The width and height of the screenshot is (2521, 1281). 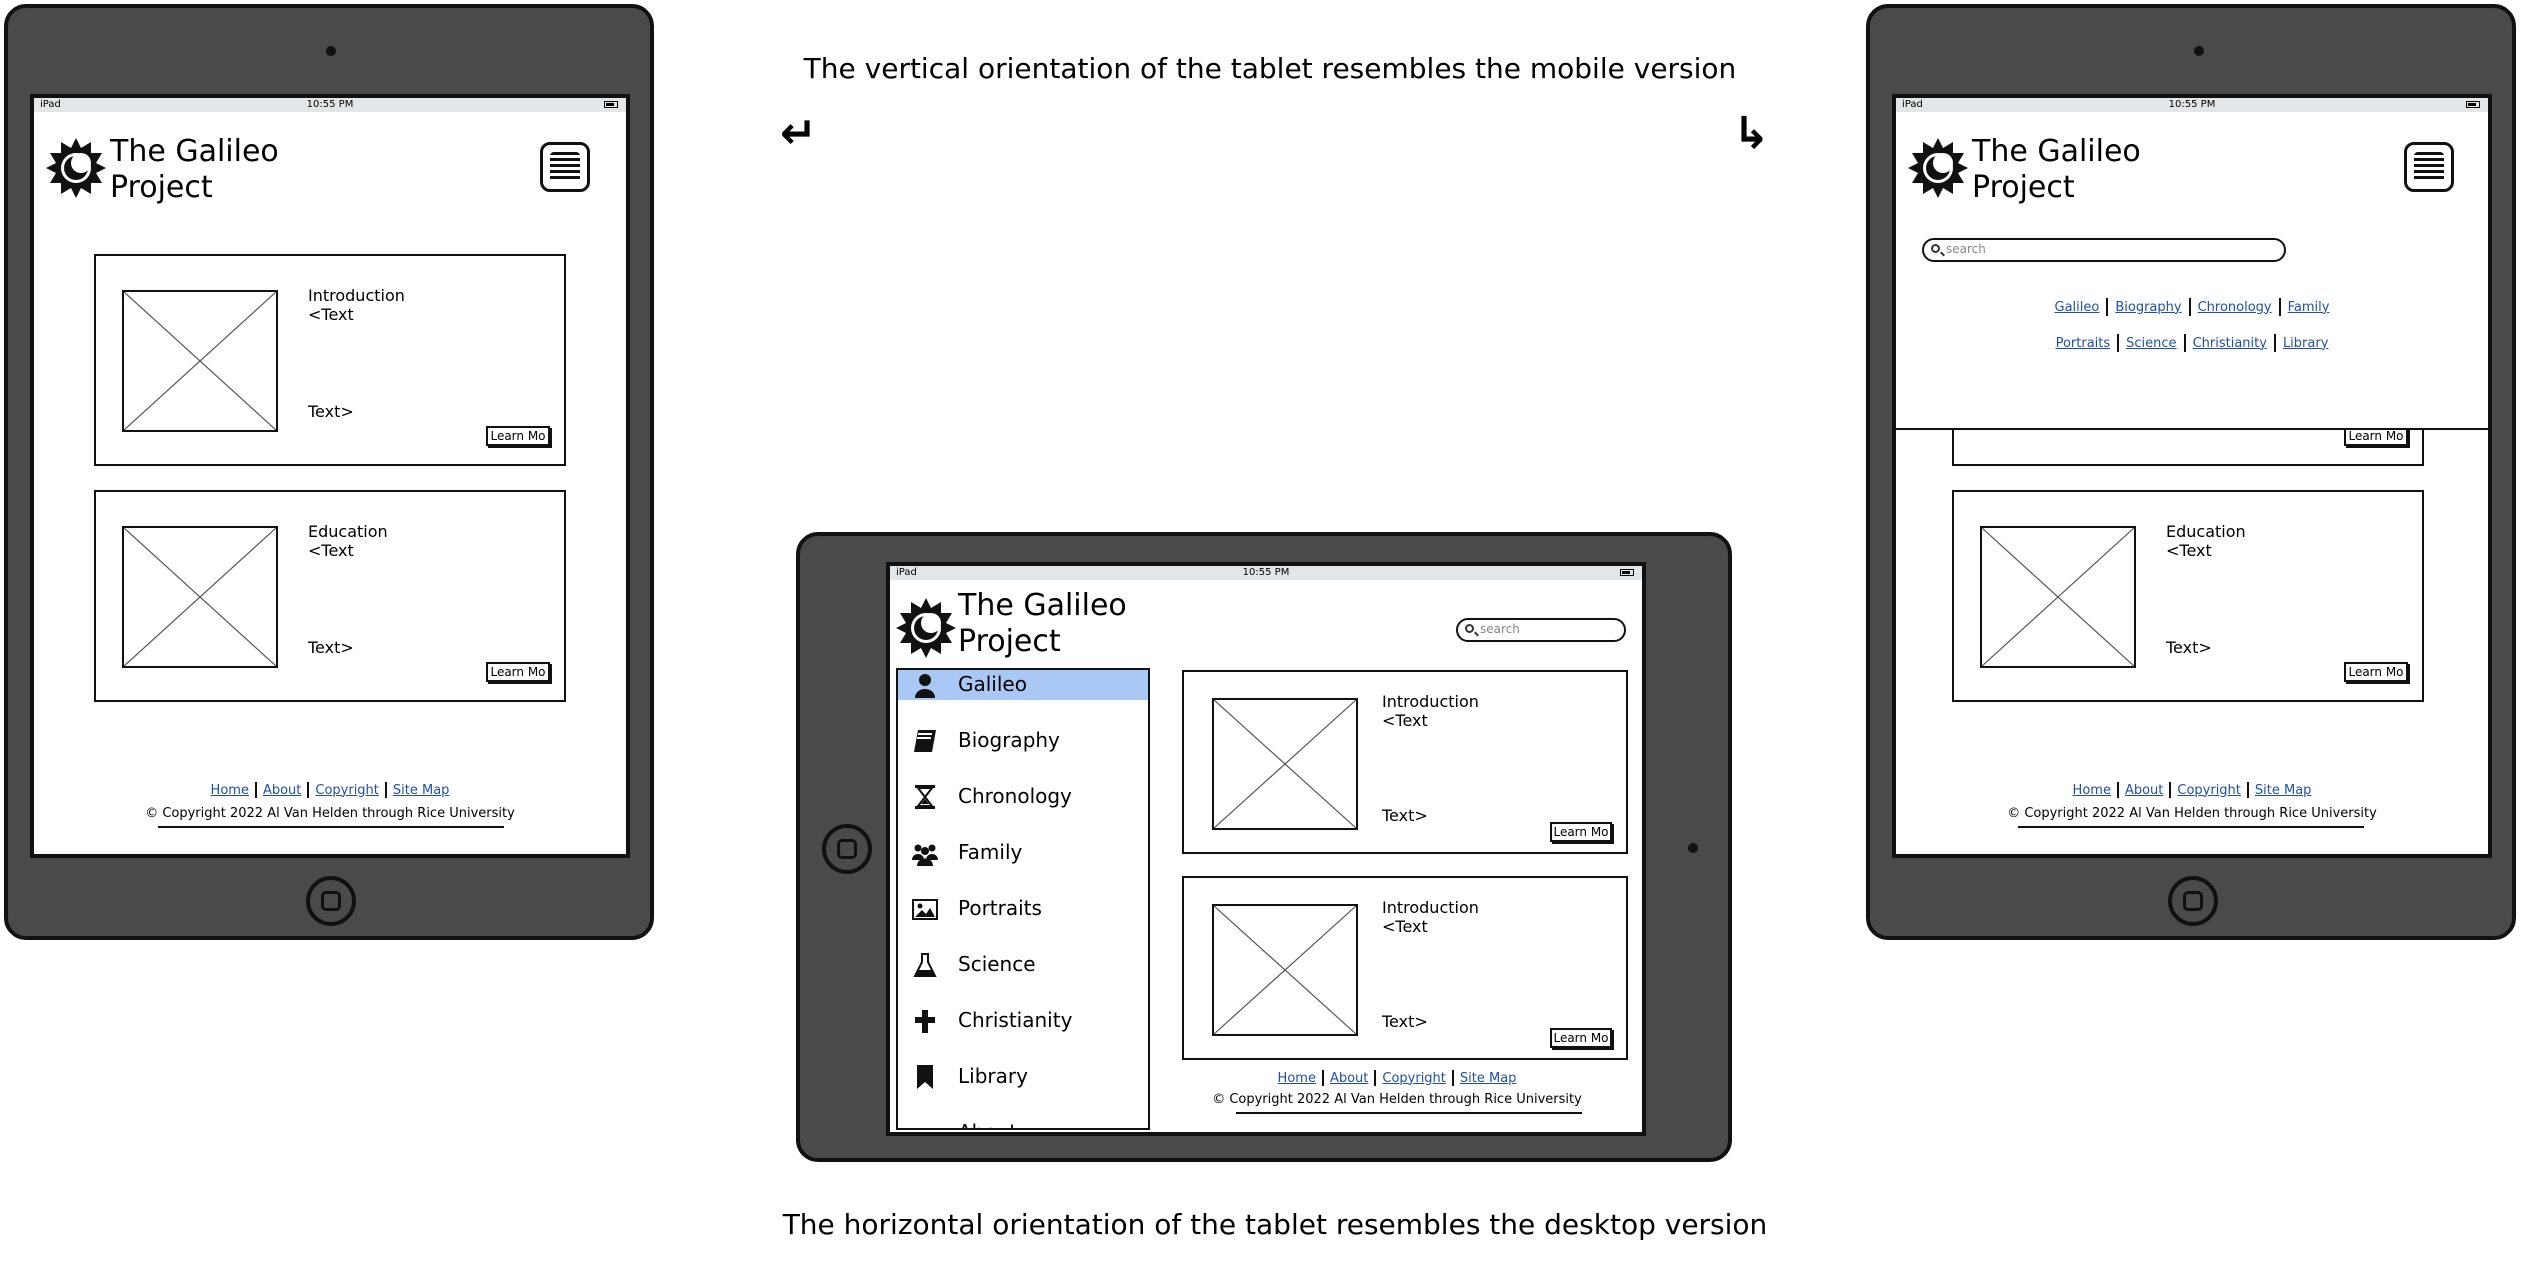 I want to click on sidebar-item-science: Science, so click(x=1023, y=965).